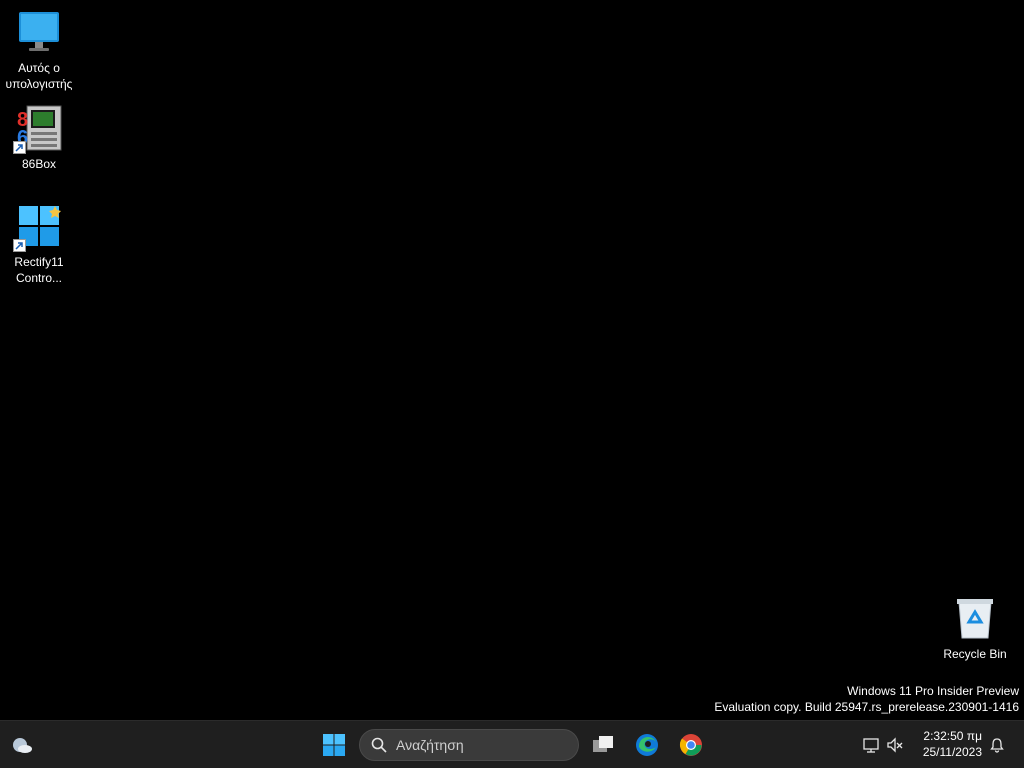 The height and width of the screenshot is (768, 1024). Describe the element at coordinates (39, 76) in the screenshot. I see `desktop-icon-label: Αυτός ο υπολογιστής` at that location.